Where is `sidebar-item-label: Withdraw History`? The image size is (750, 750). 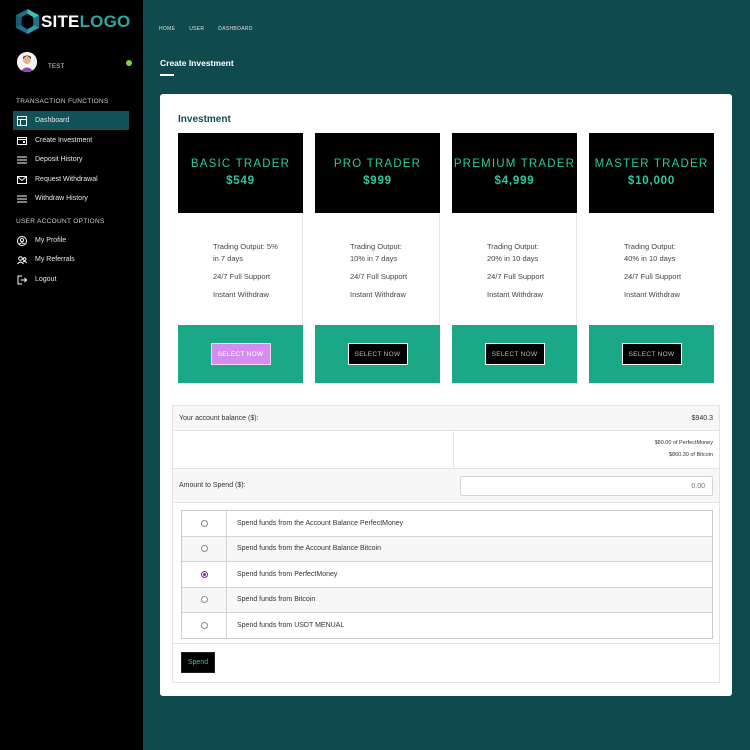
sidebar-item-label: Withdraw History is located at coordinates (61, 198).